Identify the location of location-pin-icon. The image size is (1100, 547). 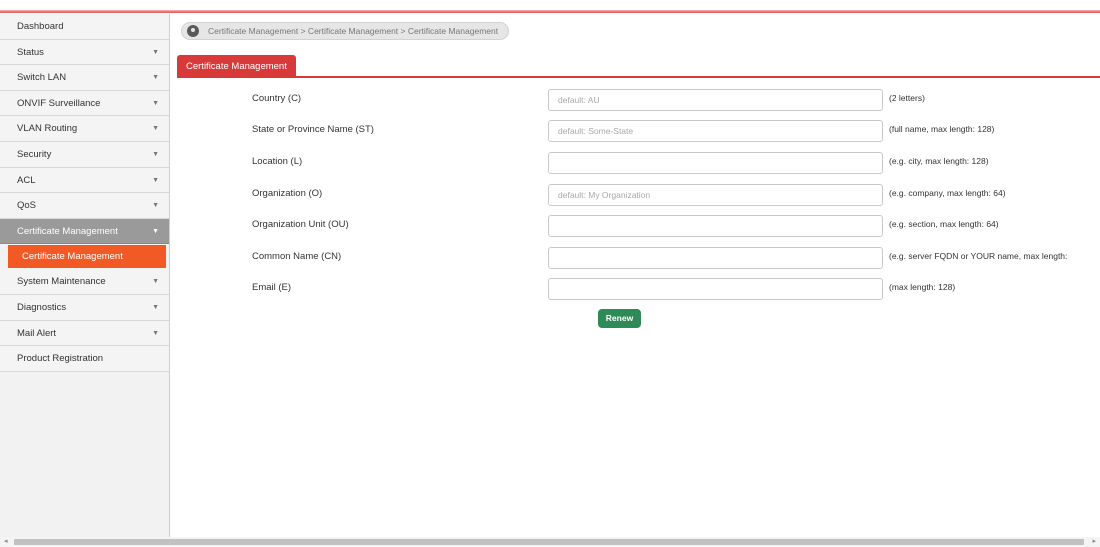
(193, 31).